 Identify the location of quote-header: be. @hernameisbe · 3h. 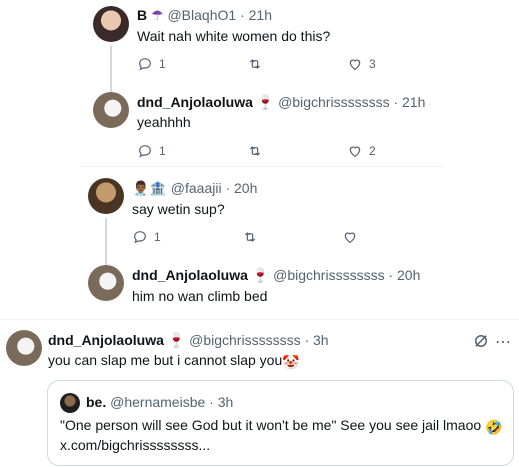
(160, 402).